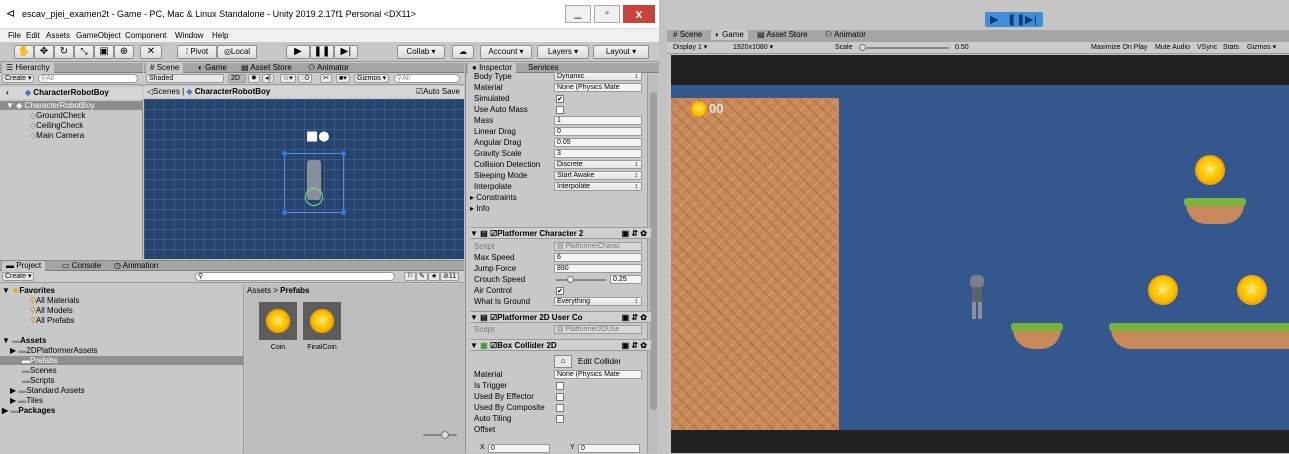 This screenshot has height=454, width=1289. I want to click on scrollbar-thumb, so click(653, 251).